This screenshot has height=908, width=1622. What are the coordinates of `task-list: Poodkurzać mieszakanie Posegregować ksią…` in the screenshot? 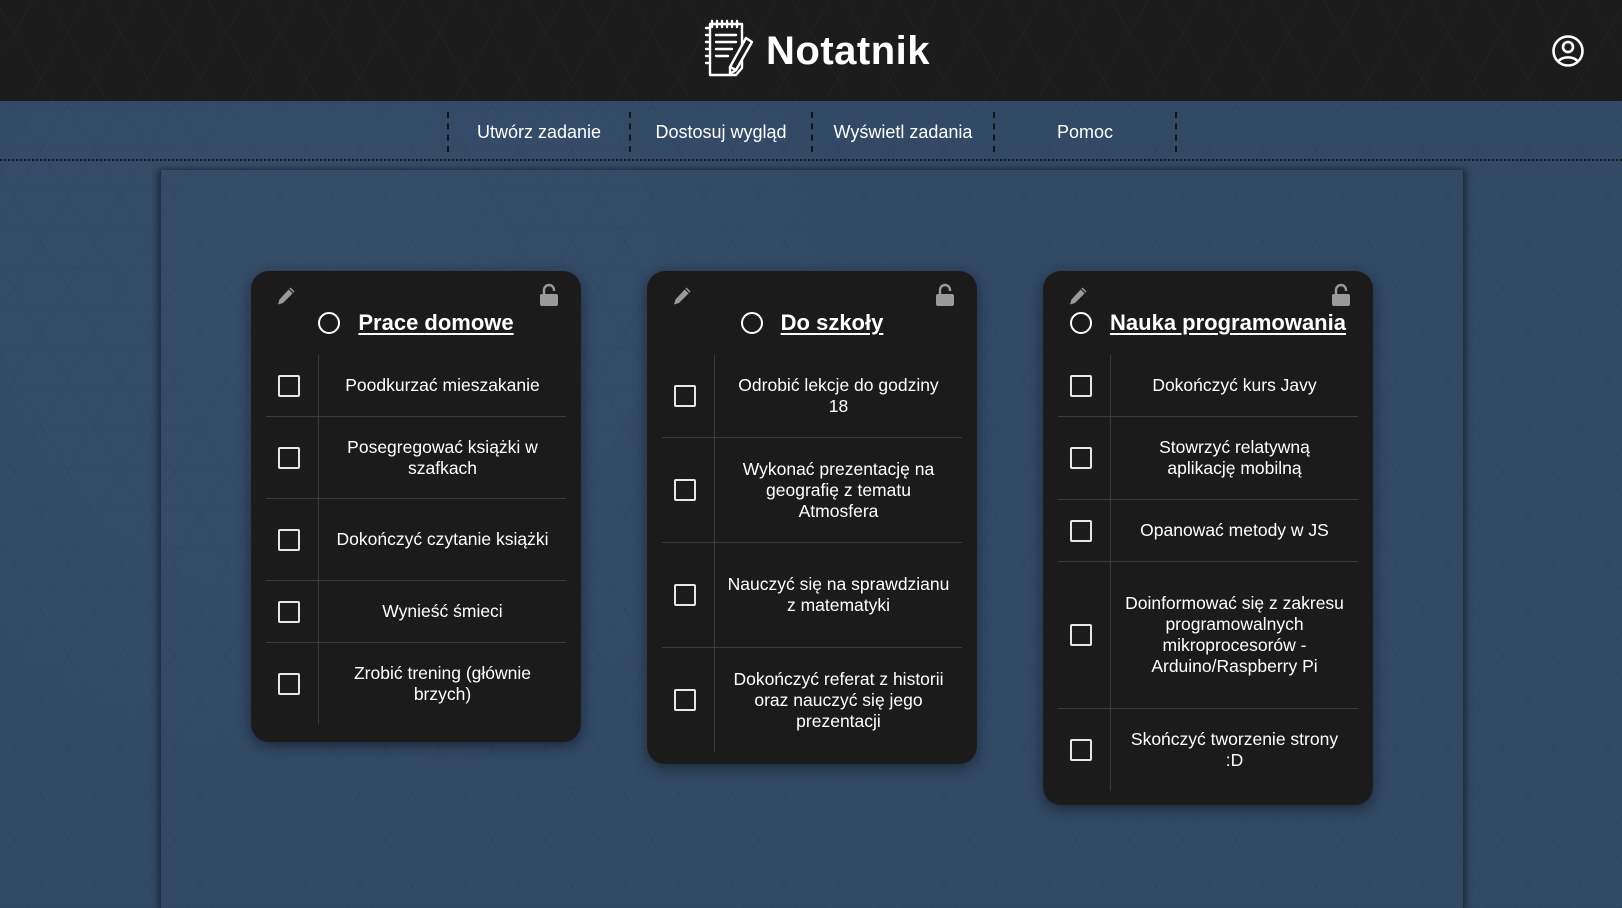 It's located at (416, 539).